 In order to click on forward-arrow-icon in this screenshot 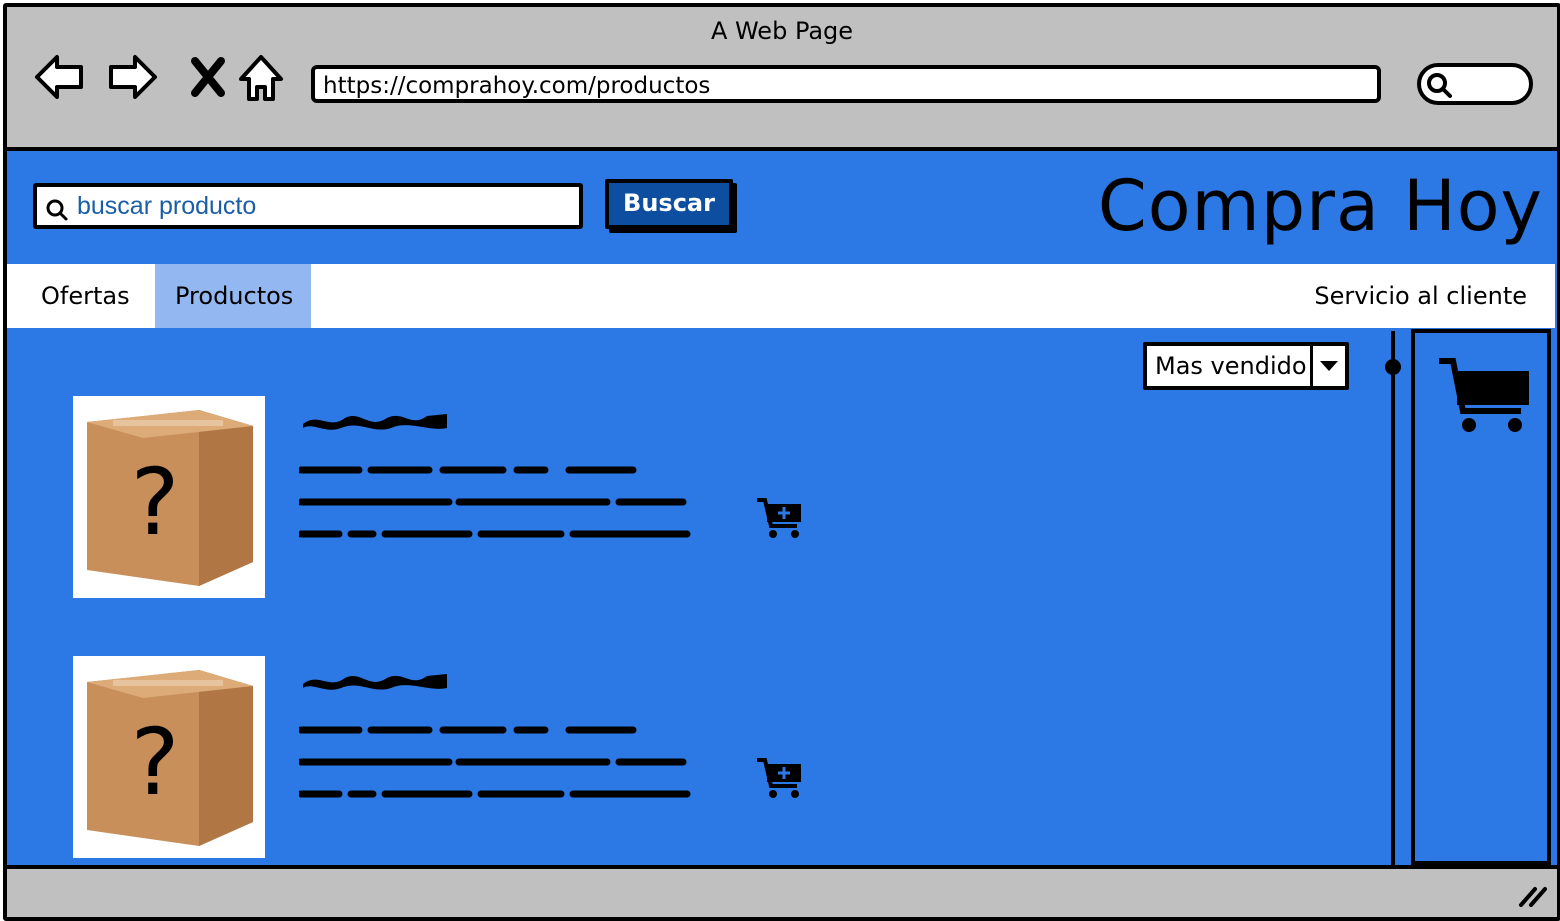, I will do `click(133, 77)`.